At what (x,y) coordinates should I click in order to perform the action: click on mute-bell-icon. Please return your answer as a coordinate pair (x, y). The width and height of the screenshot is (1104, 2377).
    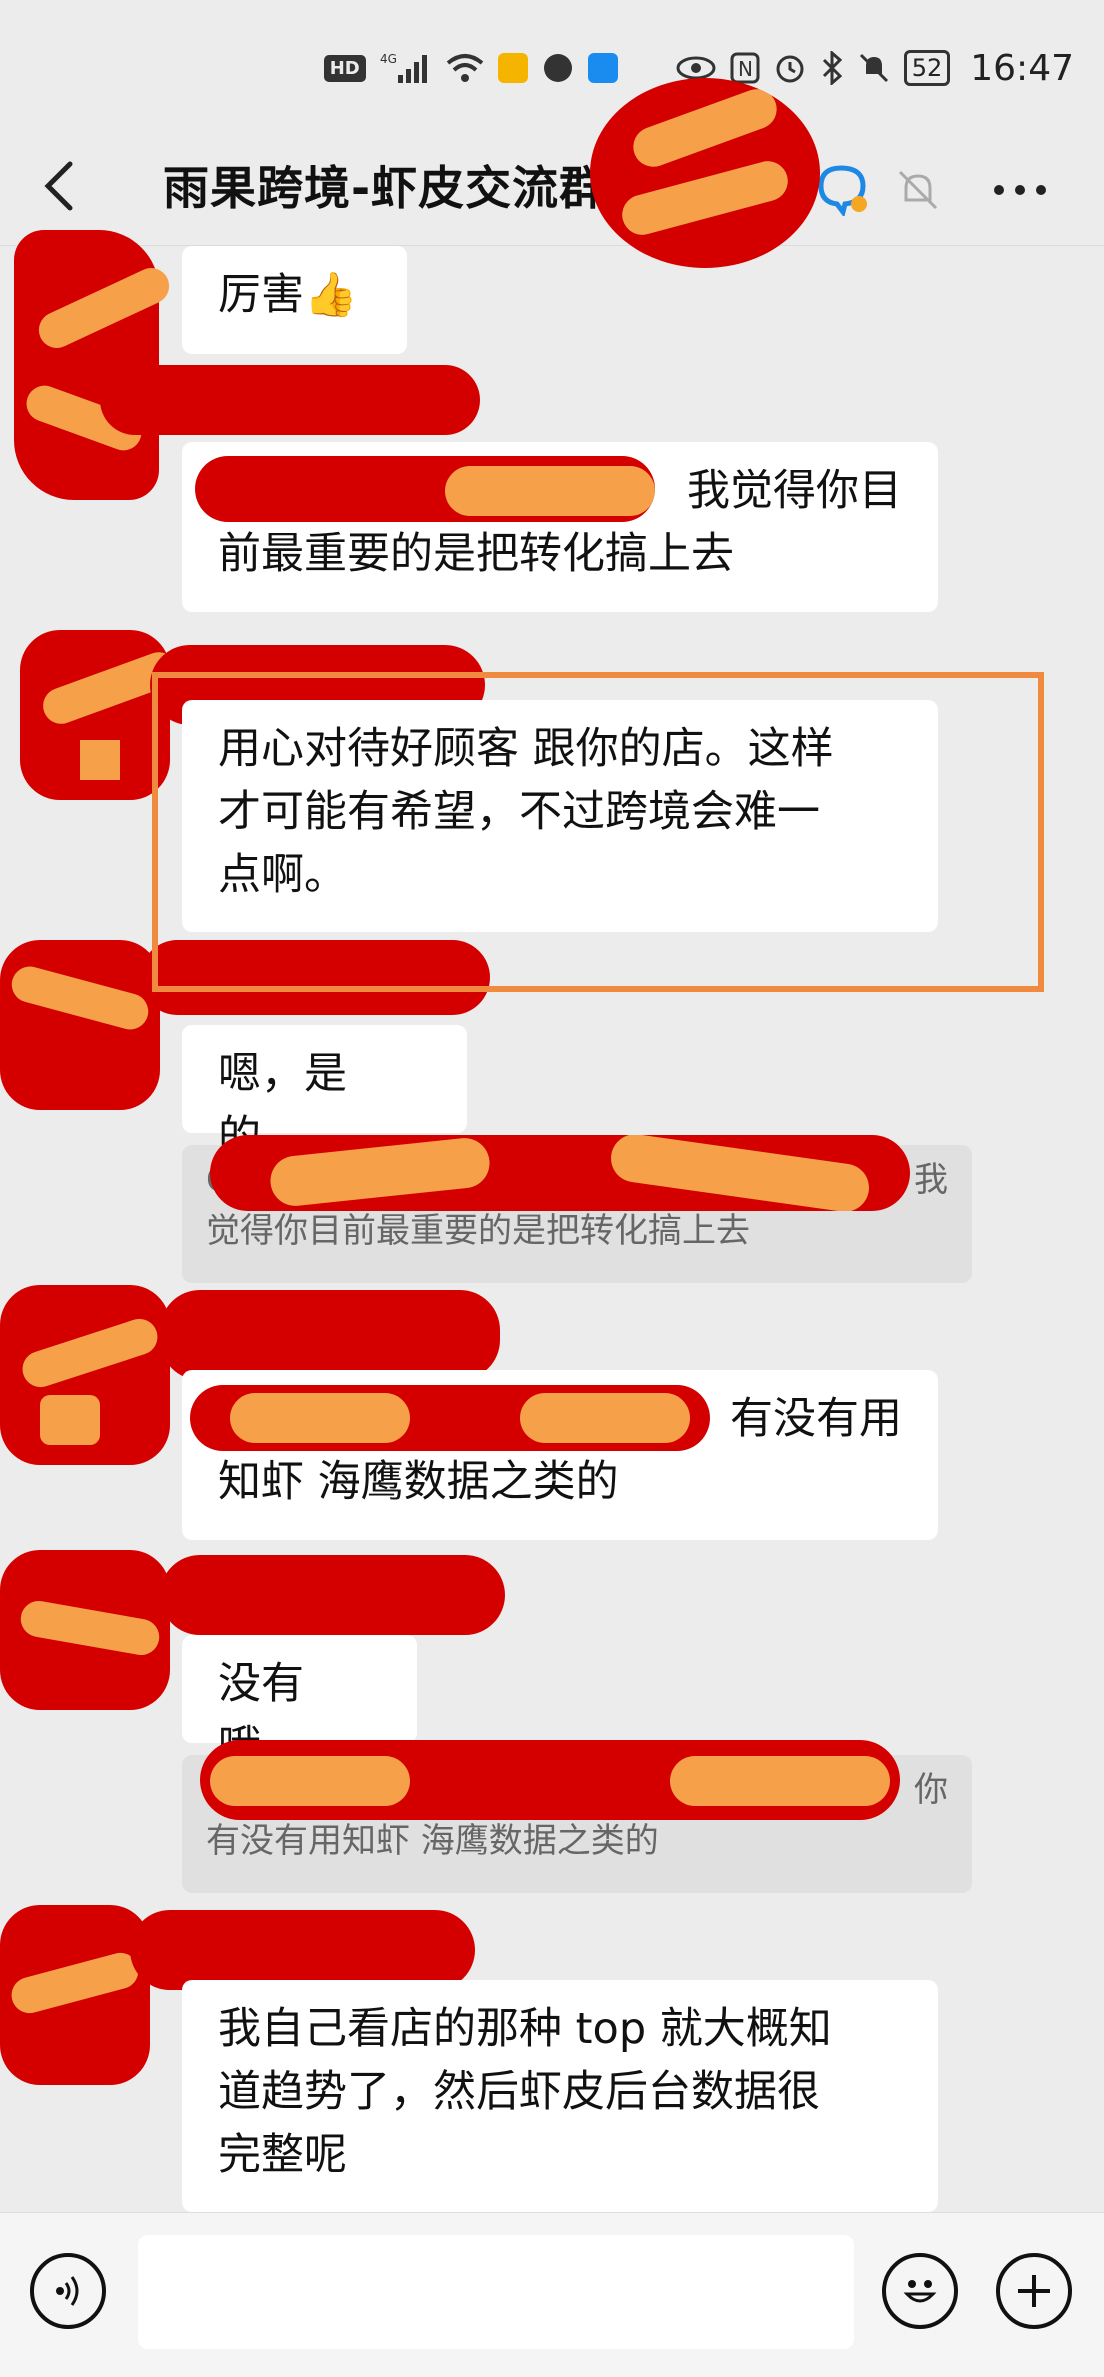
    Looking at the image, I should click on (918, 190).